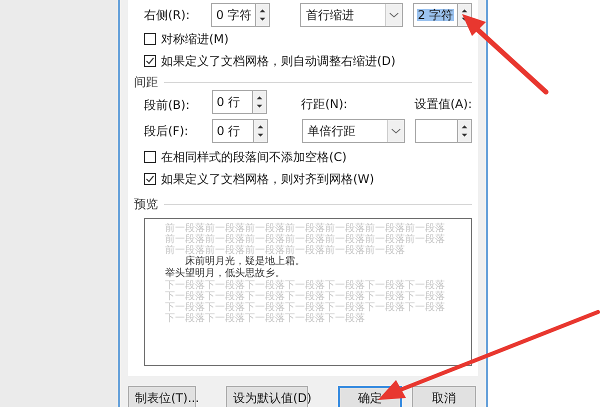 Image resolution: width=600 pixels, height=407 pixels. What do you see at coordinates (444, 396) in the screenshot?
I see `dialog-button: 取消` at bounding box center [444, 396].